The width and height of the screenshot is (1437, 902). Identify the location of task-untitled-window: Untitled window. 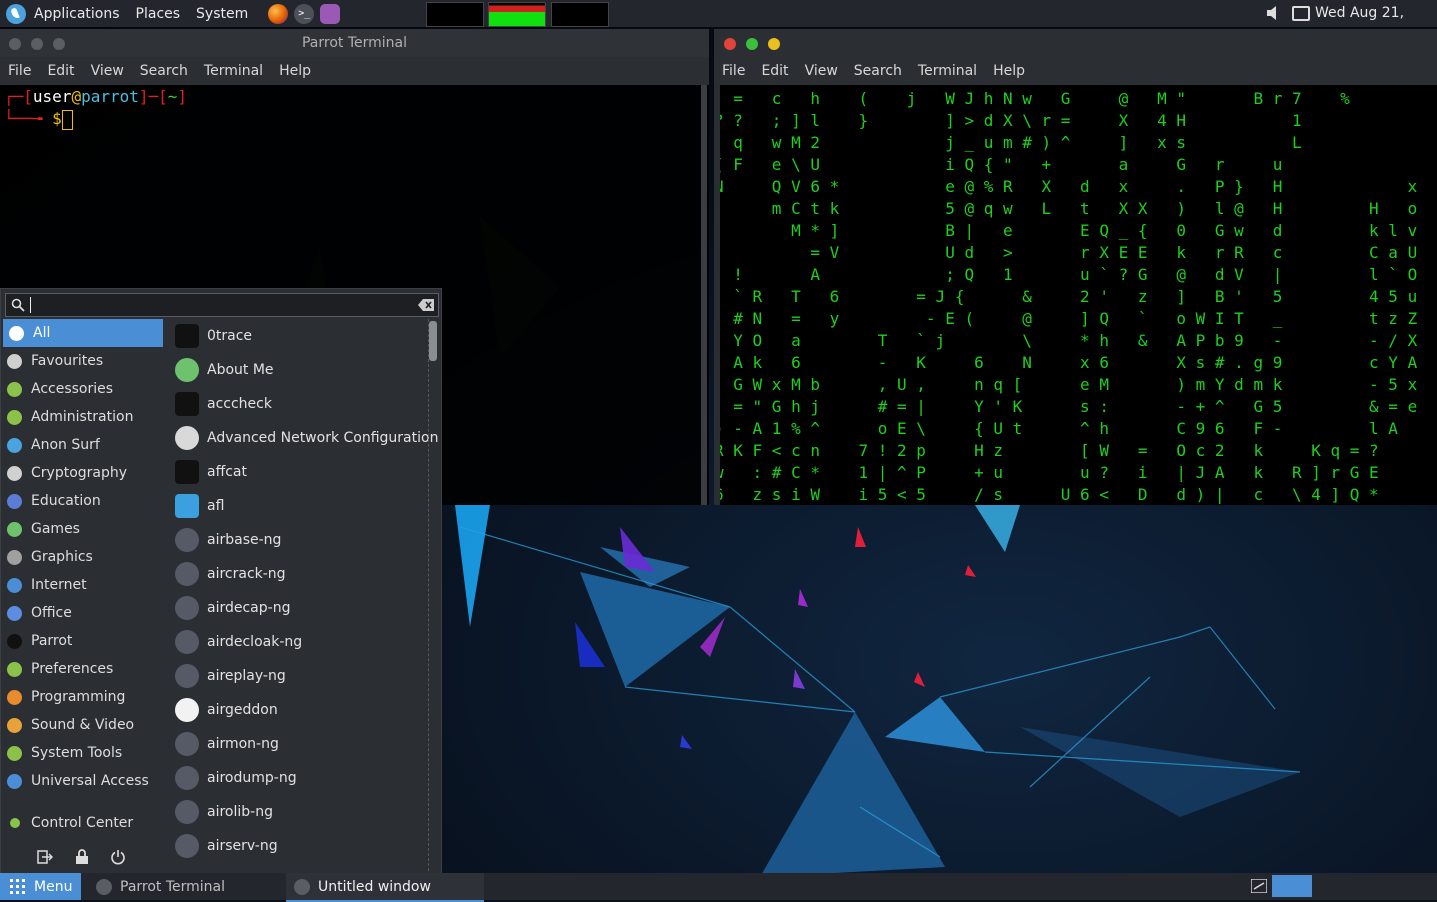
(385, 887).